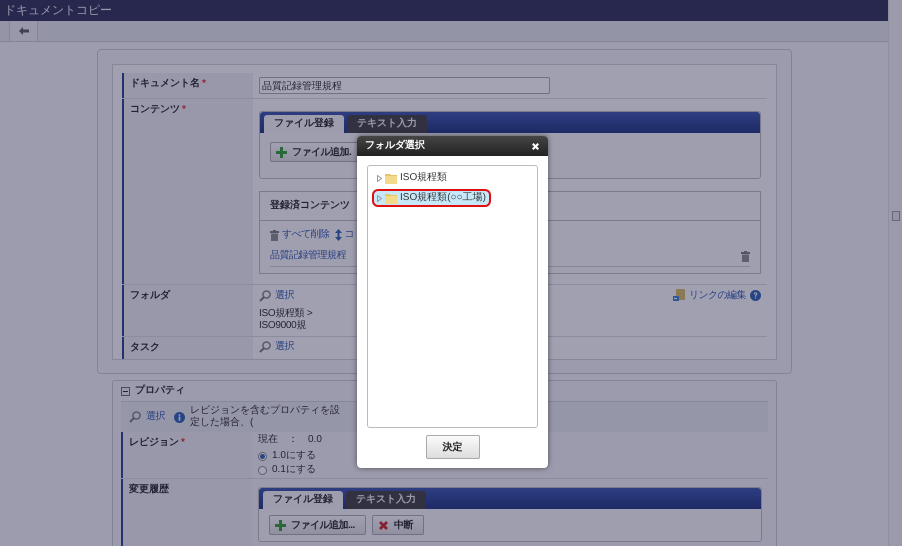 The width and height of the screenshot is (902, 546). I want to click on tree-item: ISO規程類(○○工場), so click(431, 198).